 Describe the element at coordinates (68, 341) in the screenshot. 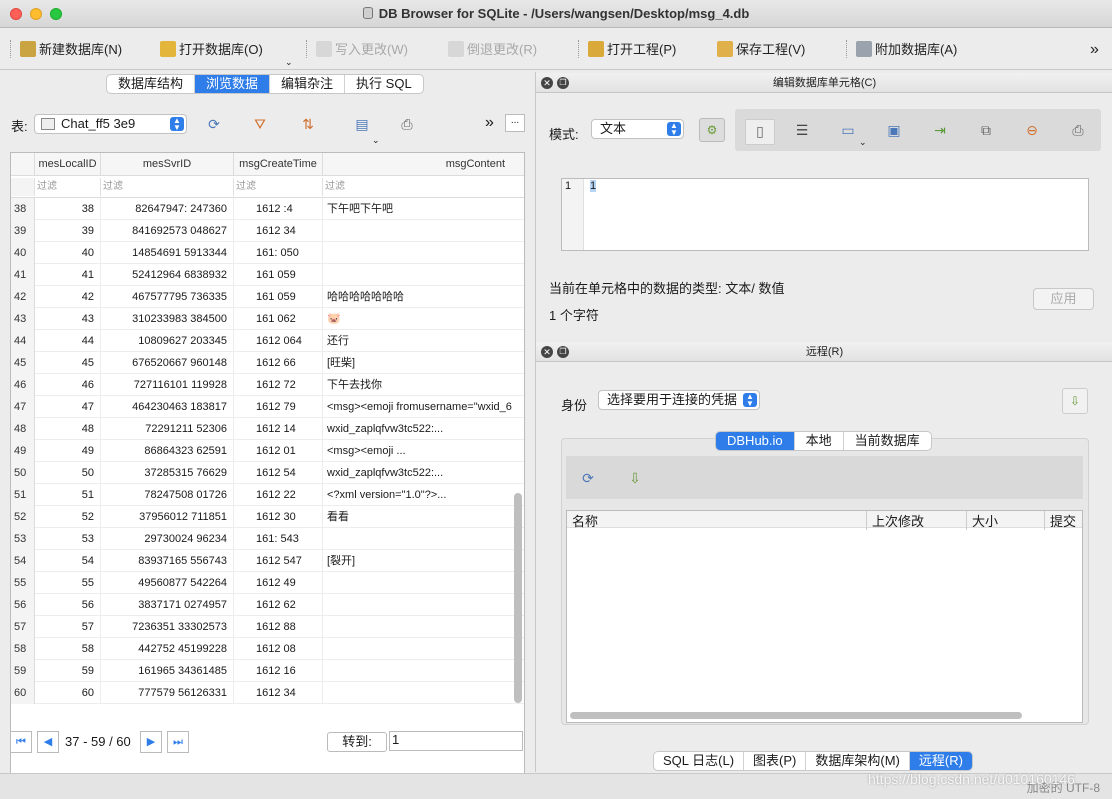

I see `cell-meslocalid: 44` at that location.